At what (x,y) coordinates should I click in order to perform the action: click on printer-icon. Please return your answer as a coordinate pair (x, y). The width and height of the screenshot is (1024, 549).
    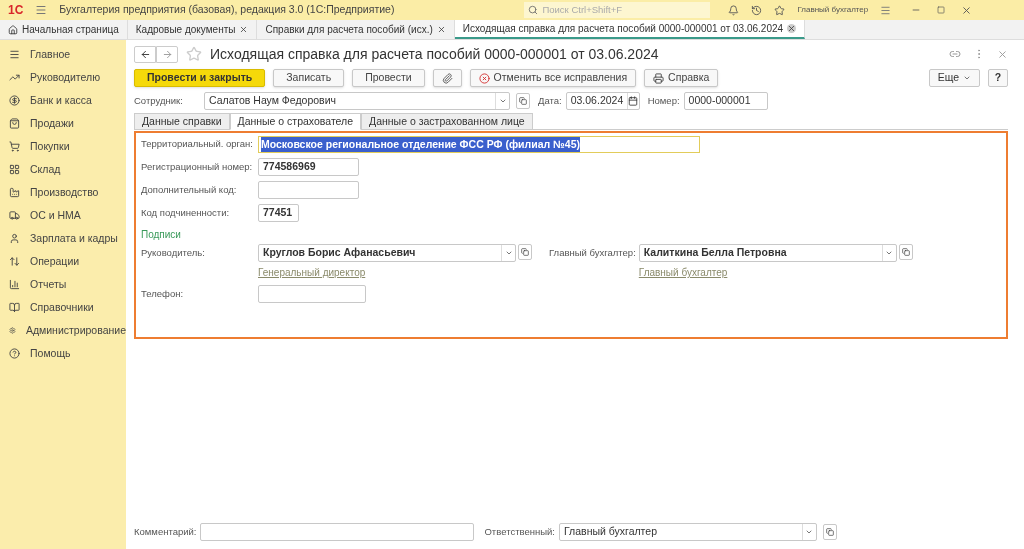
    Looking at the image, I should click on (659, 78).